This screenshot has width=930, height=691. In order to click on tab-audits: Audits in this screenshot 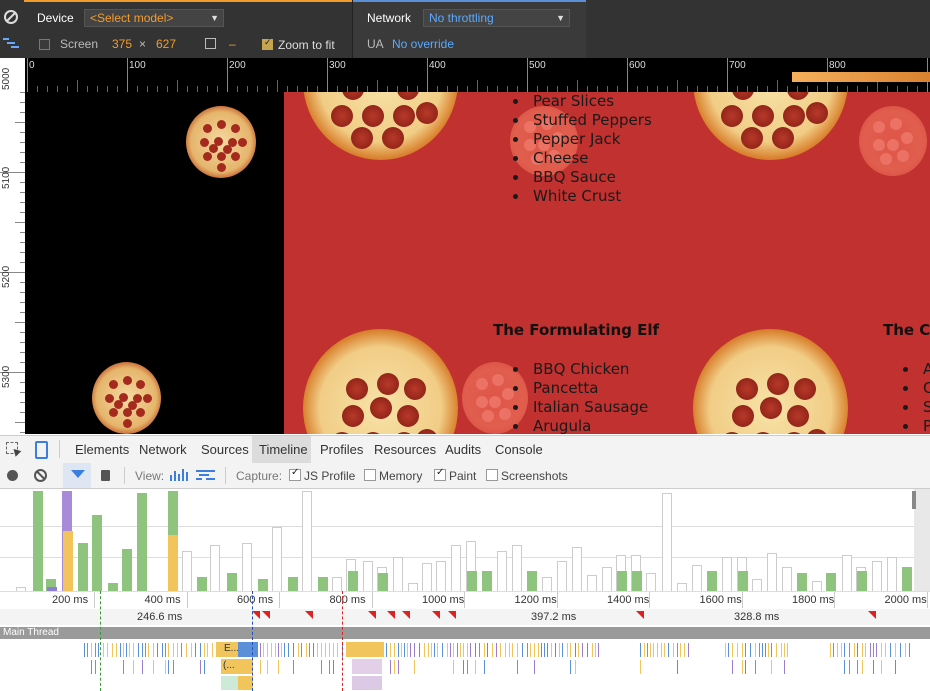, I will do `click(463, 449)`.